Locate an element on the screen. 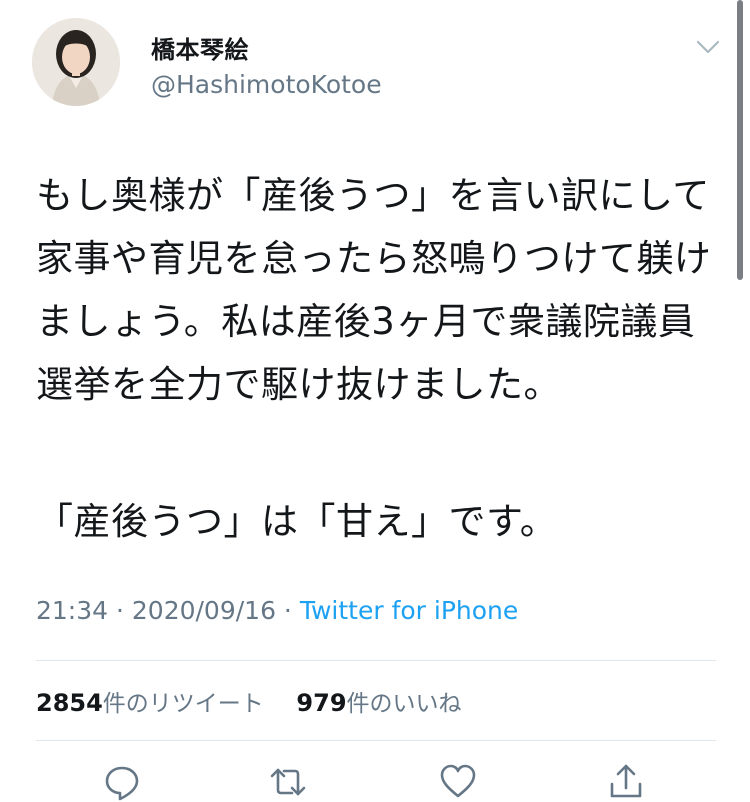  retweet-label: 件のリツイート is located at coordinates (183, 704).